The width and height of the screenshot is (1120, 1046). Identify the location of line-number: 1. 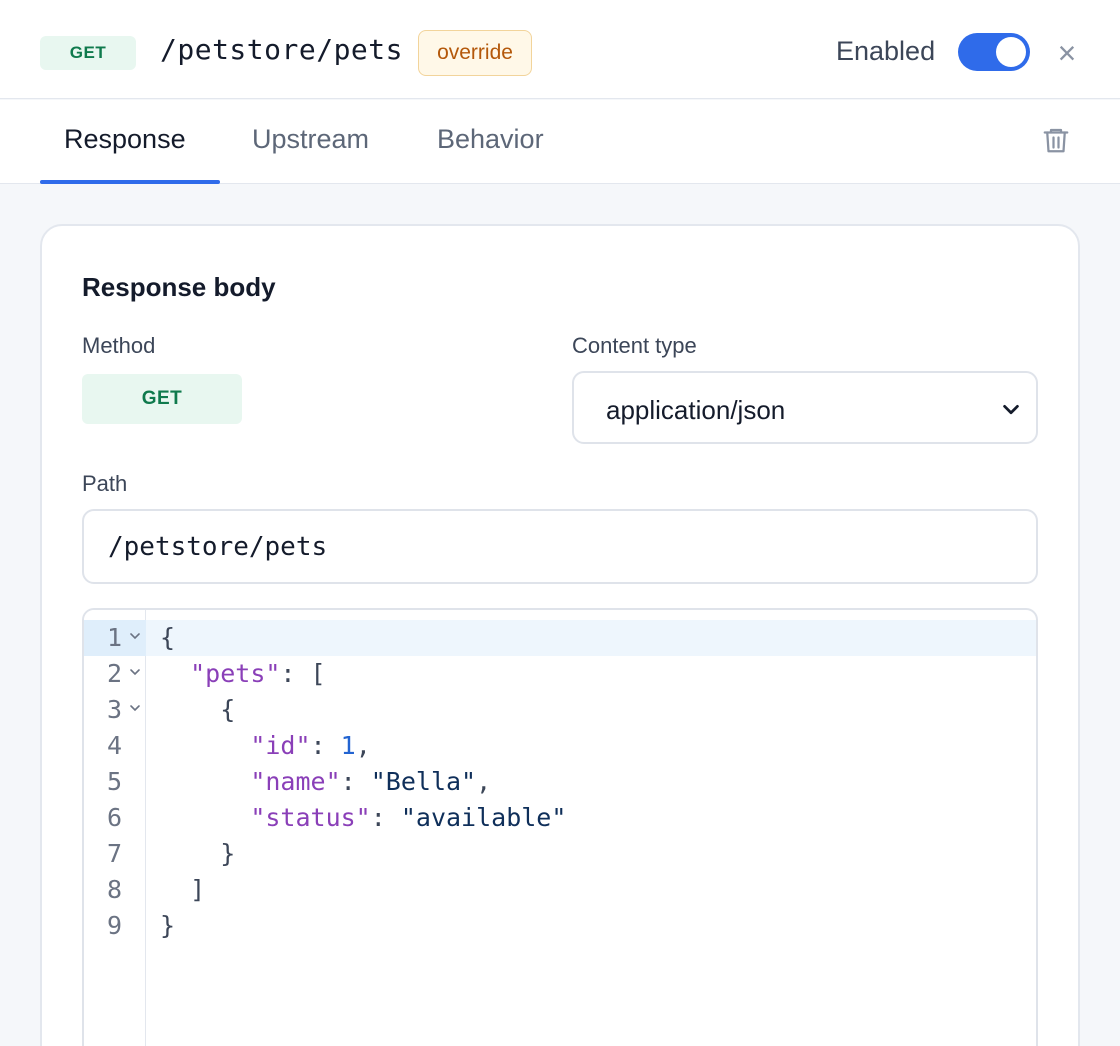
(114, 637).